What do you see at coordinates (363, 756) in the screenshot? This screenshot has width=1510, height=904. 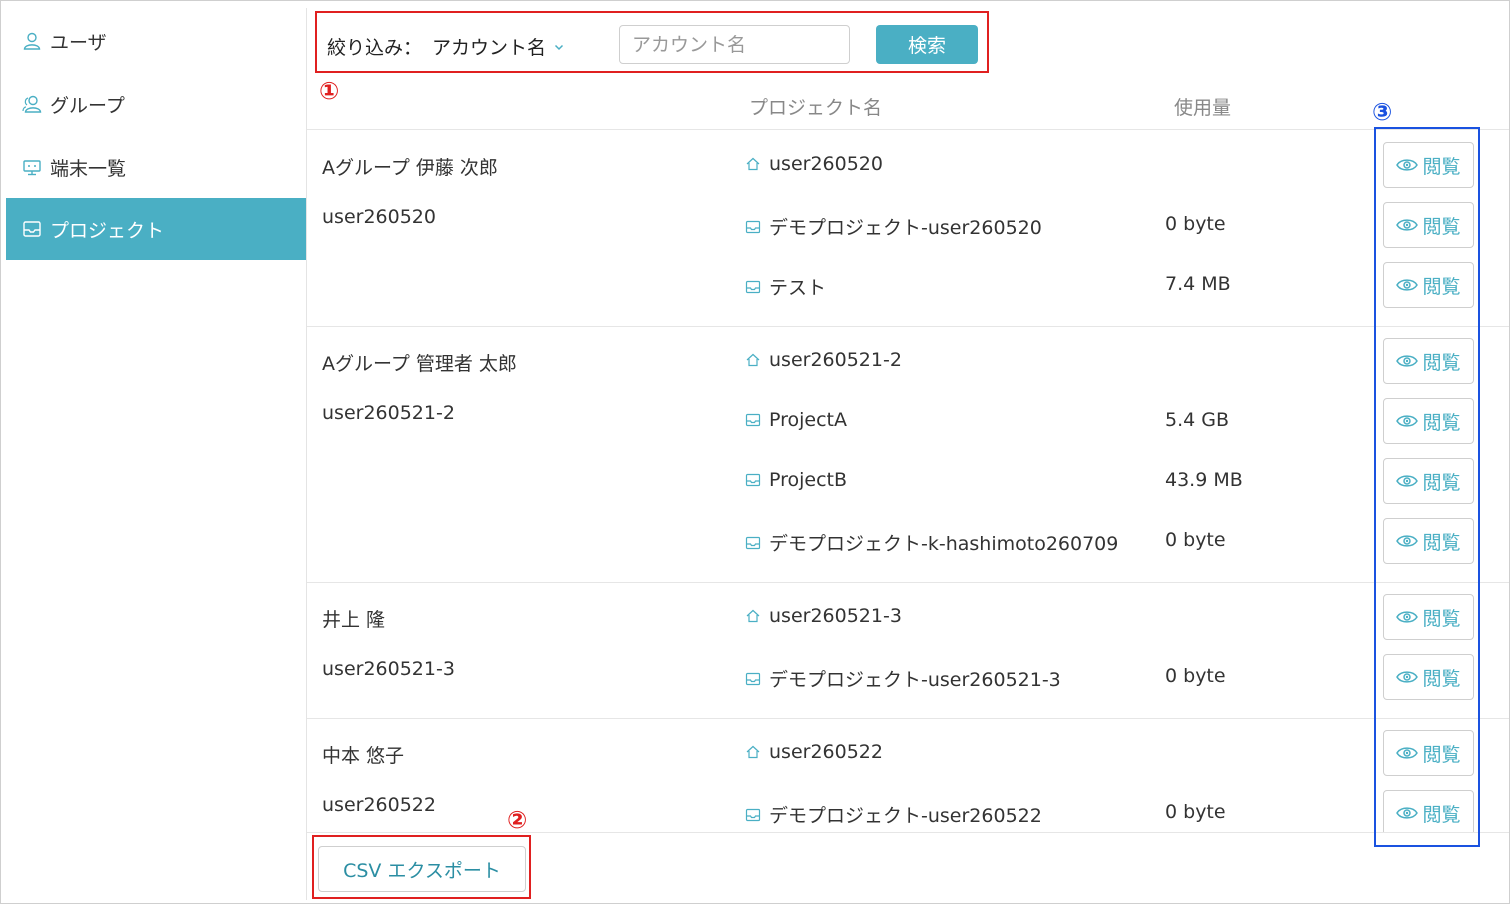 I see `account-name: 中本 悠子` at bounding box center [363, 756].